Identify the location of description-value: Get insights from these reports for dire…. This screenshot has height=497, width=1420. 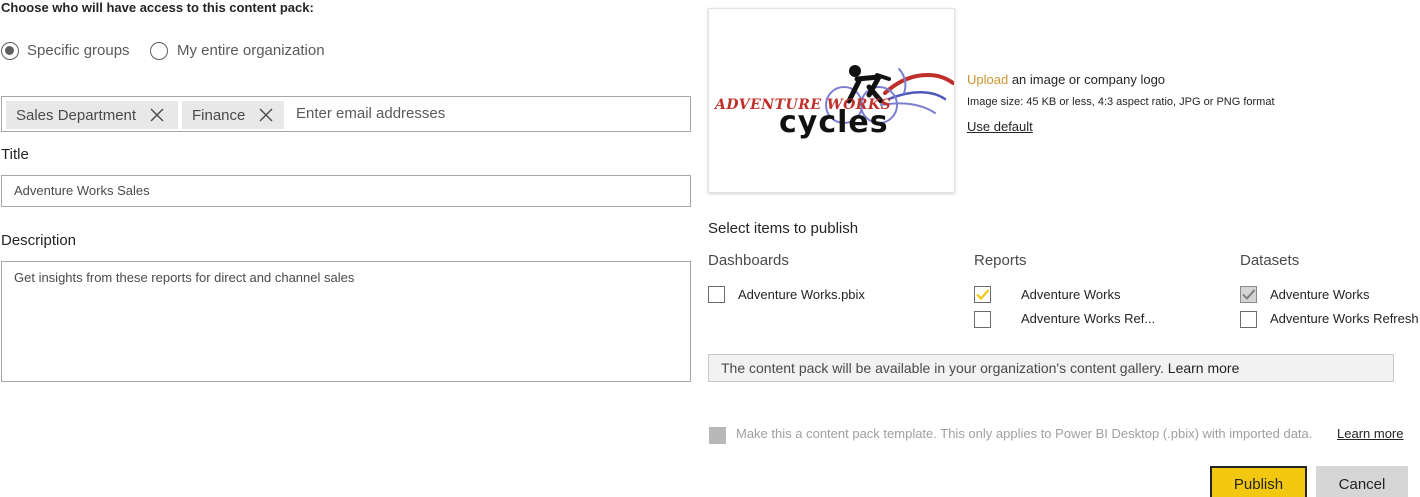
(184, 277).